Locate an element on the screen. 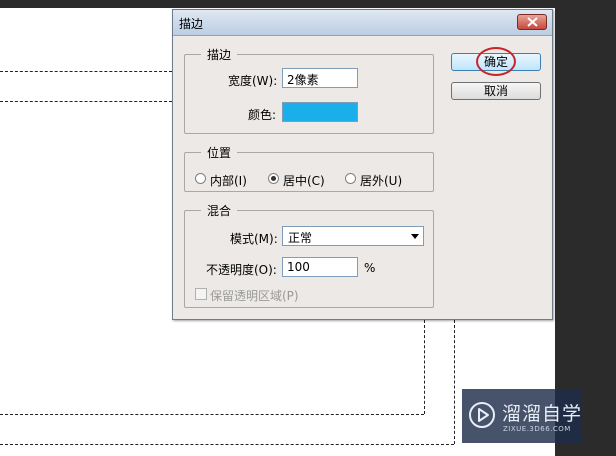 This screenshot has height=456, width=616. color-label: 颜色: is located at coordinates (262, 115).